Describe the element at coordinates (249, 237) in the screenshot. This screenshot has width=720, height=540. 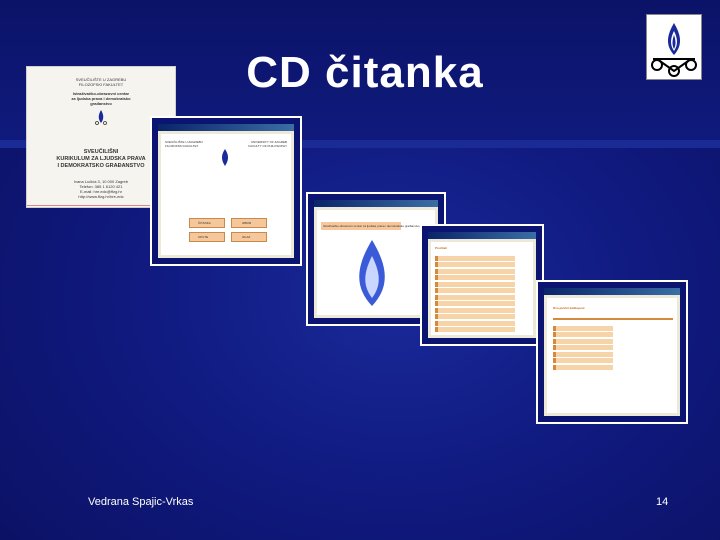
I see `menu-button: IZLAZ` at that location.